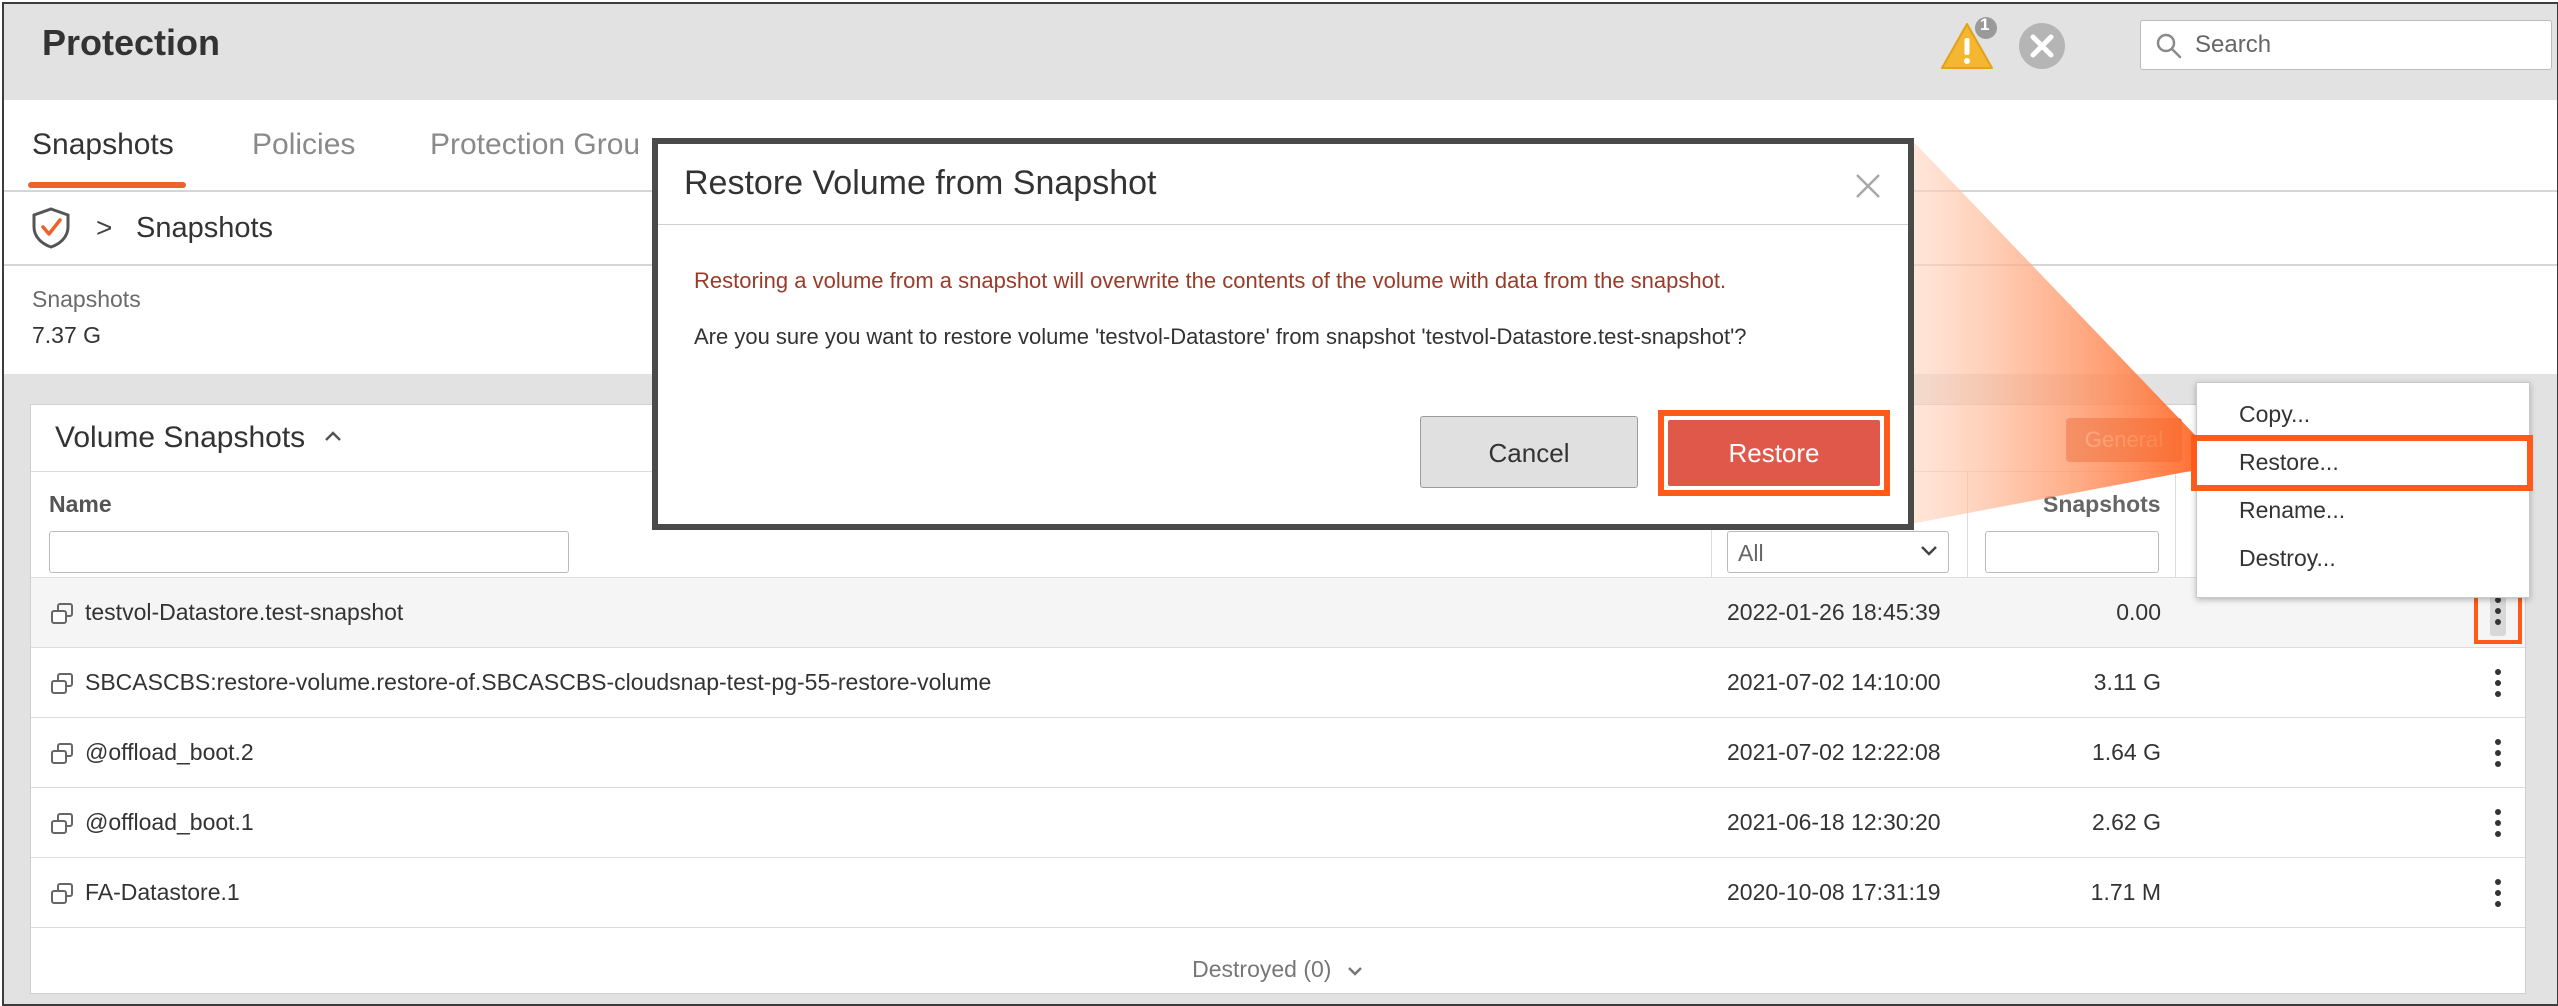 The height and width of the screenshot is (1006, 2558). I want to click on name-filter-input, so click(309, 552).